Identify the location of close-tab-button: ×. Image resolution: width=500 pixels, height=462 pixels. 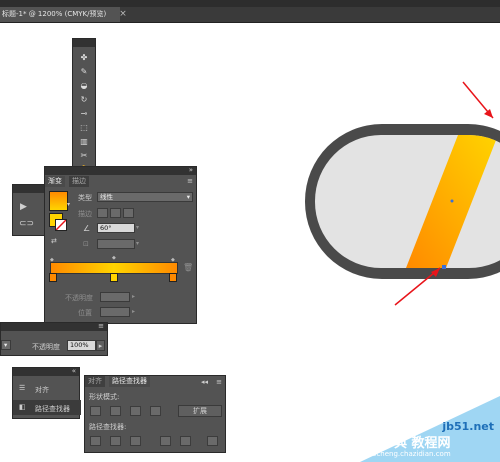
(123, 14).